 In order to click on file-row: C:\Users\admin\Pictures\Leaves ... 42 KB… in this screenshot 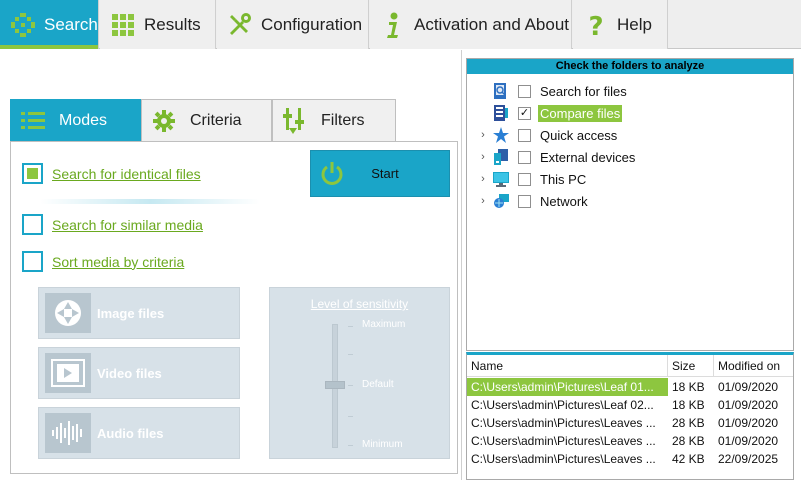, I will do `click(630, 459)`.